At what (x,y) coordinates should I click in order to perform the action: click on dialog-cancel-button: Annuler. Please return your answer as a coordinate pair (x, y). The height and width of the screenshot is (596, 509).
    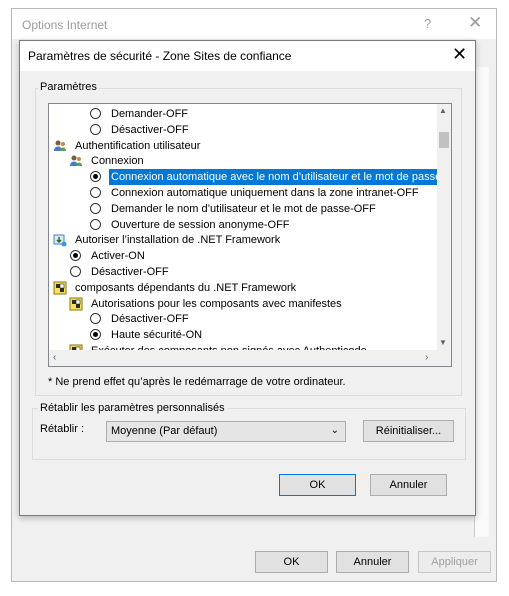
    Looking at the image, I should click on (408, 485).